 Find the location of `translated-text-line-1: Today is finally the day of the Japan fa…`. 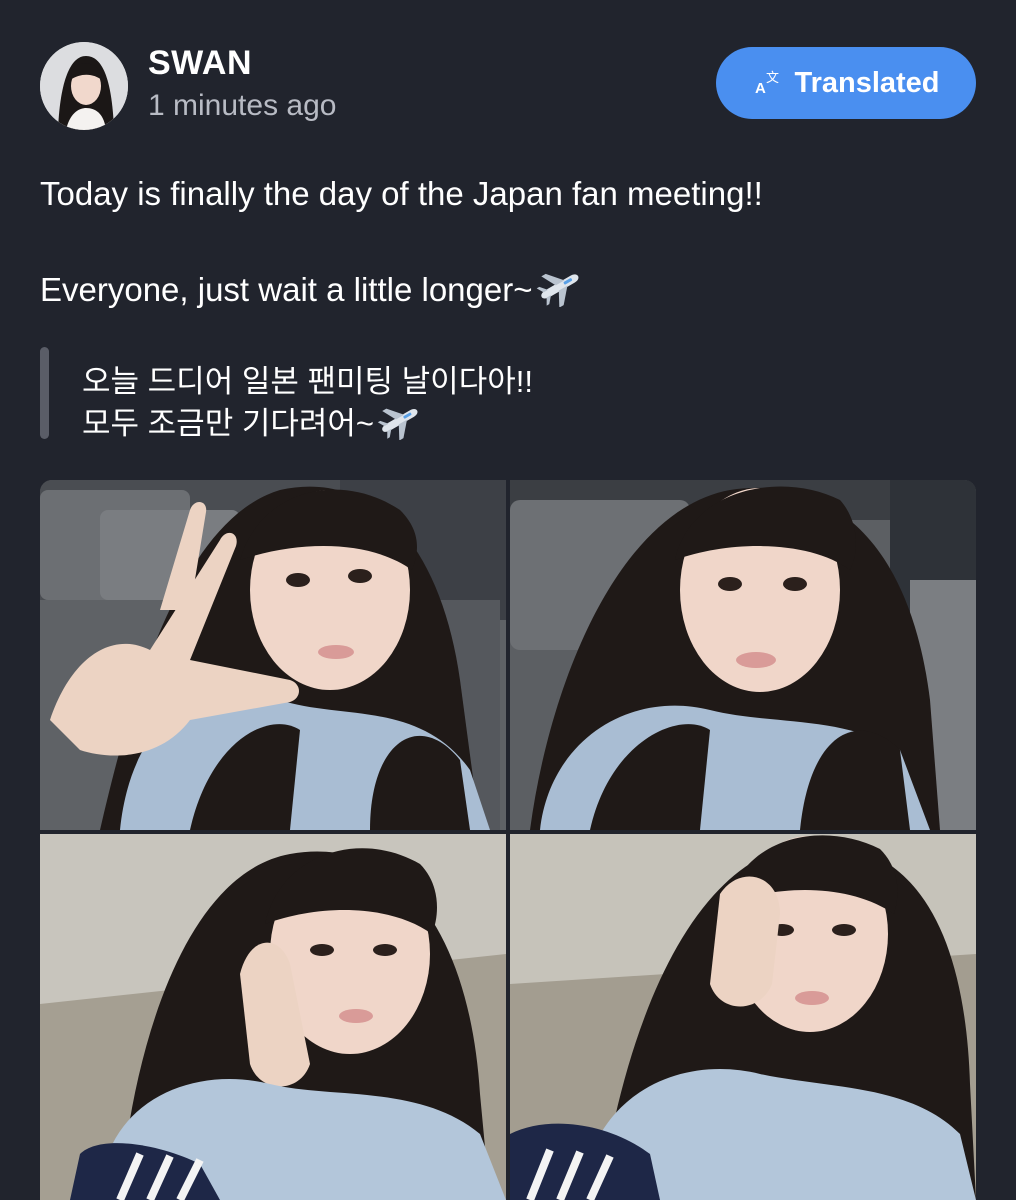

translated-text-line-1: Today is finally the day of the Japan fa… is located at coordinates (401, 193).